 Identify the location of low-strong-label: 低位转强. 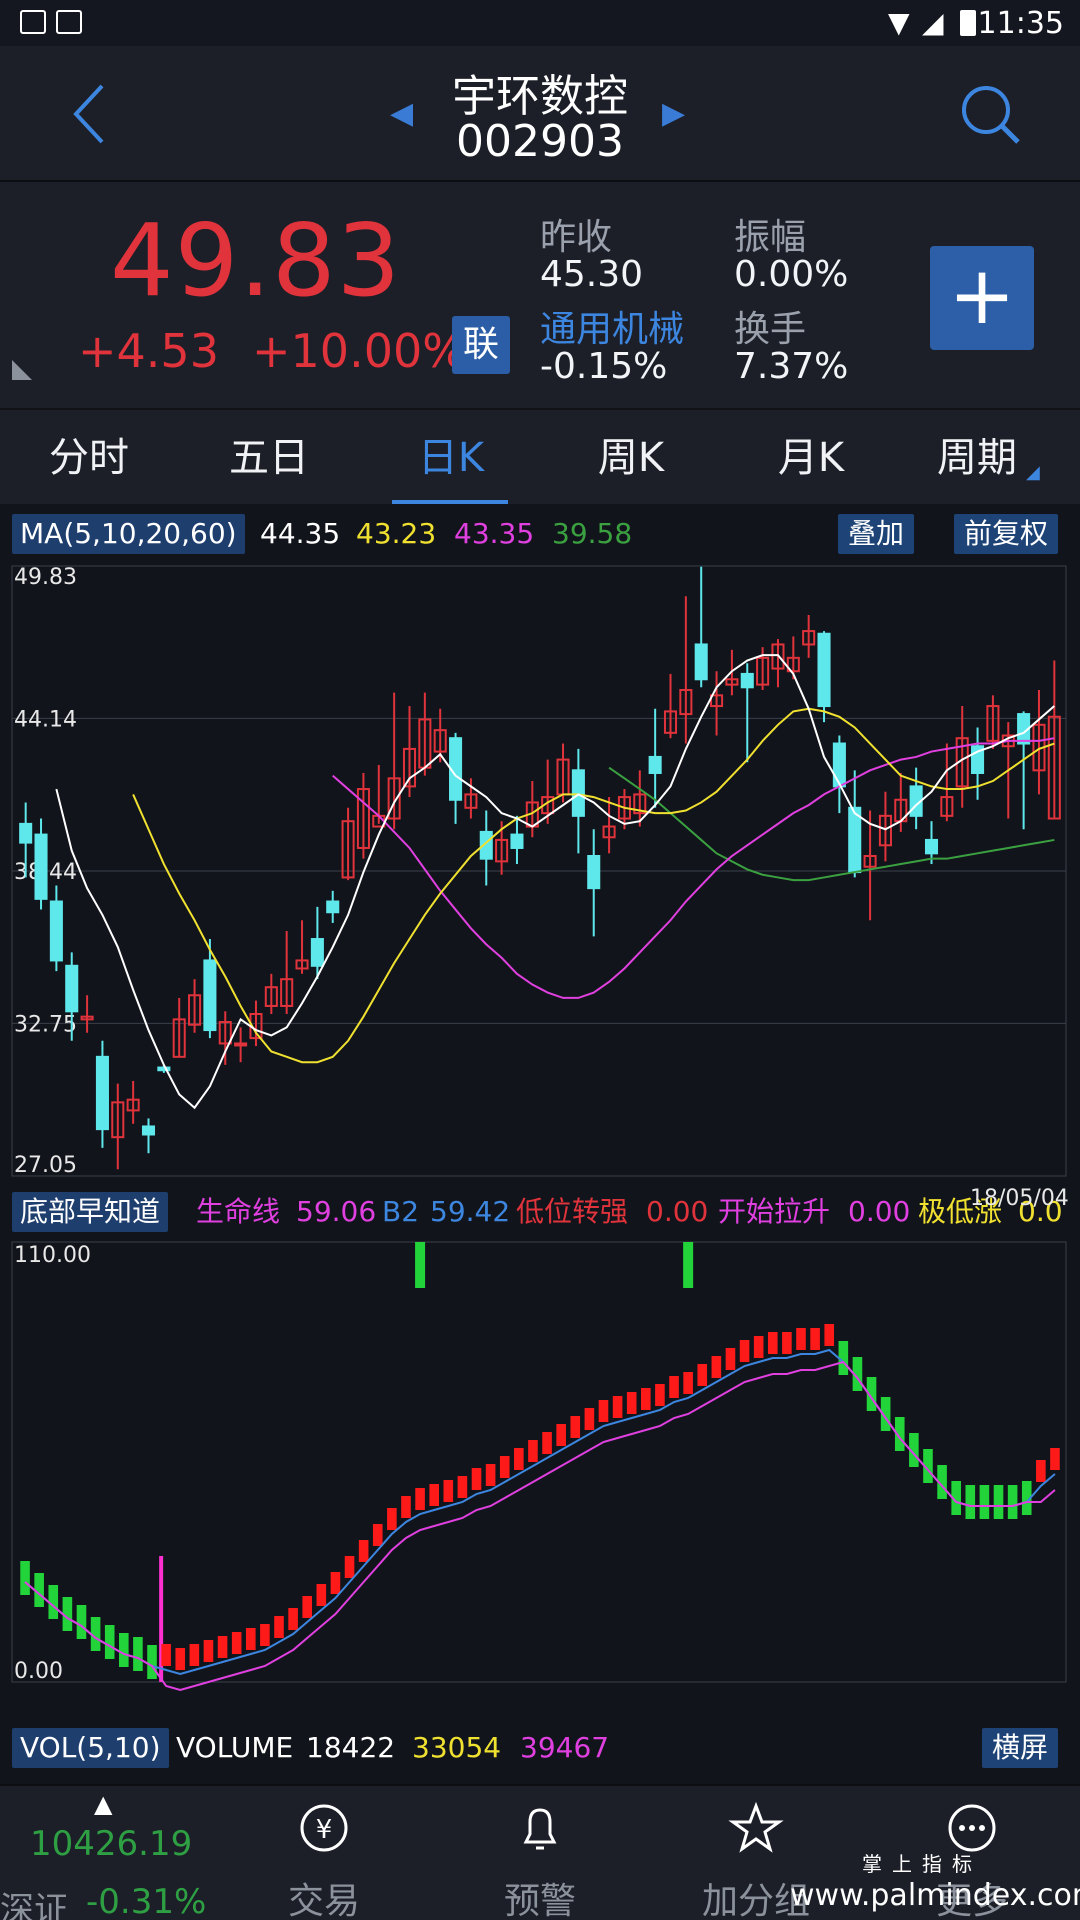
(572, 1211).